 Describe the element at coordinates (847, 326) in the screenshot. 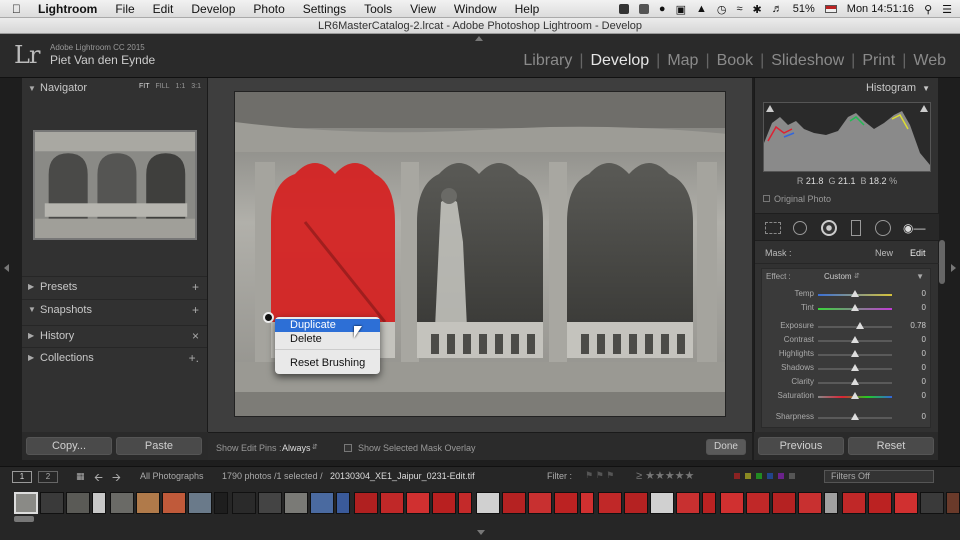

I see `slider-exposure: Exposure 0.78` at that location.